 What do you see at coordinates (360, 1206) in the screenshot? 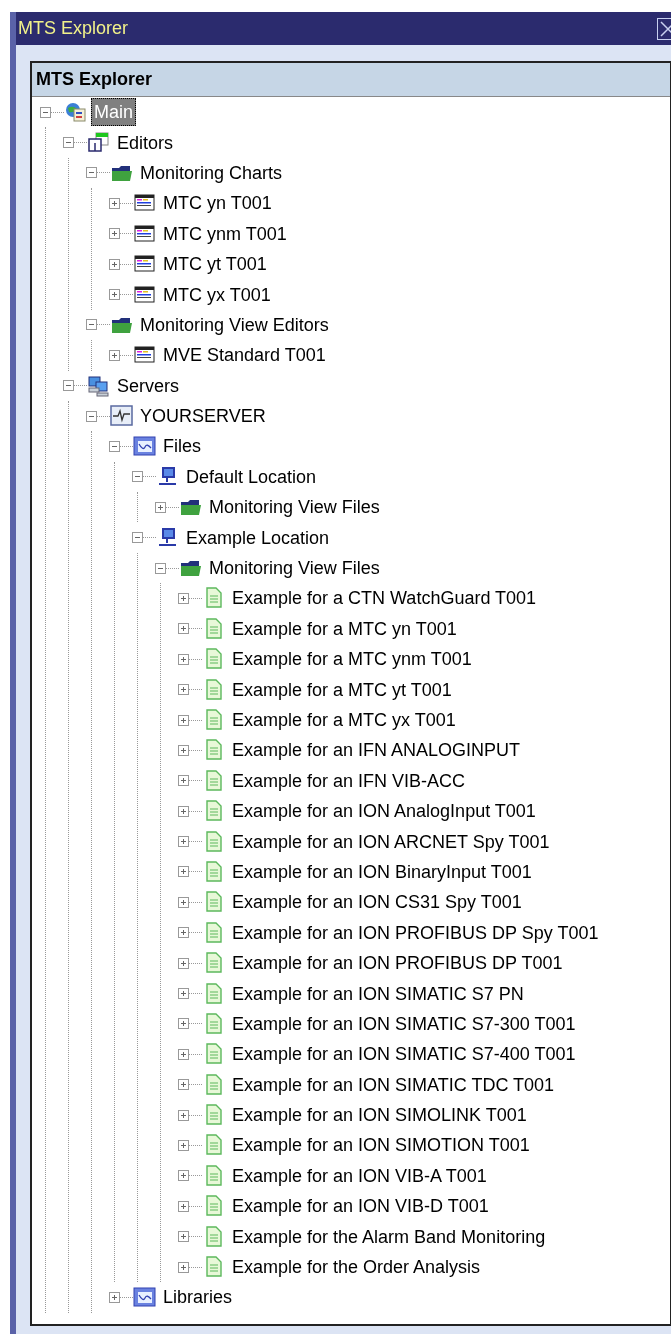
I see `tree-item: Example for an ION VIB-D T001` at bounding box center [360, 1206].